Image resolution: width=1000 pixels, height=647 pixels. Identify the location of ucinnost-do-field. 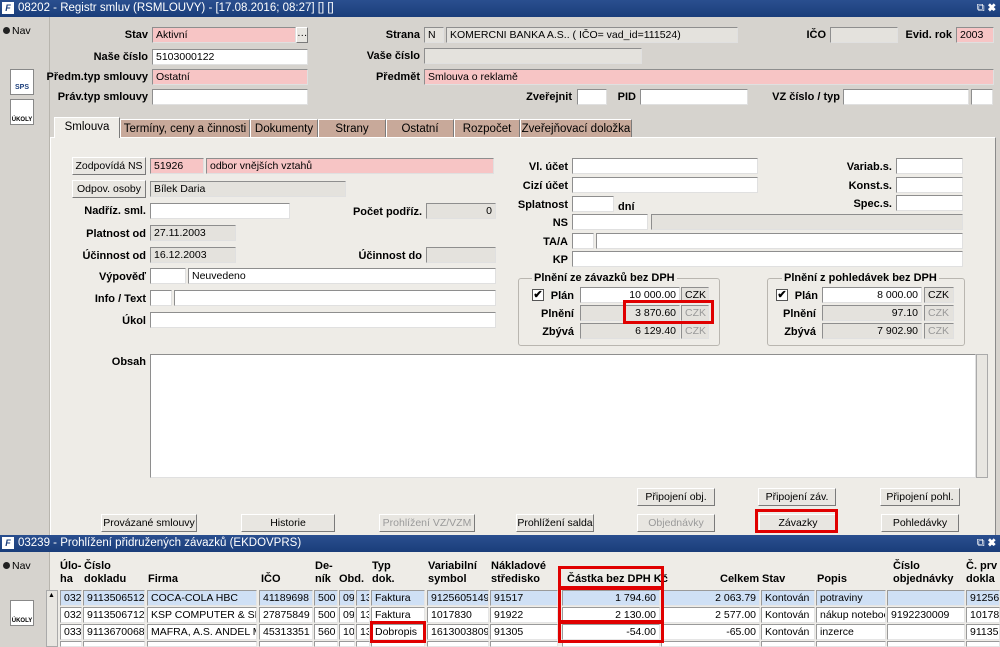
(461, 255).